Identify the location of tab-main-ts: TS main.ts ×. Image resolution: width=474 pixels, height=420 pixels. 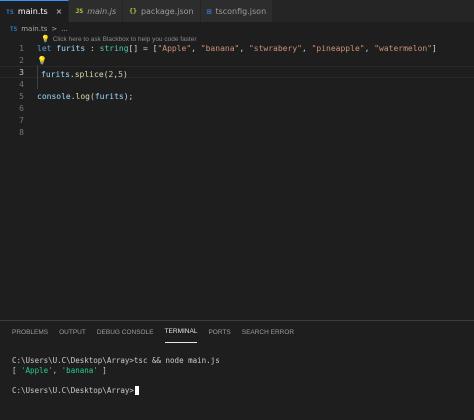
(35, 11).